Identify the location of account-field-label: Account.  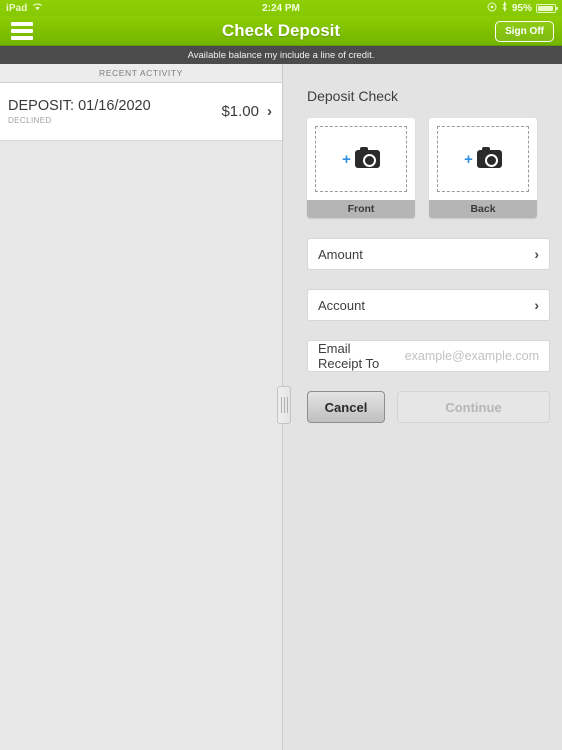
(341, 305).